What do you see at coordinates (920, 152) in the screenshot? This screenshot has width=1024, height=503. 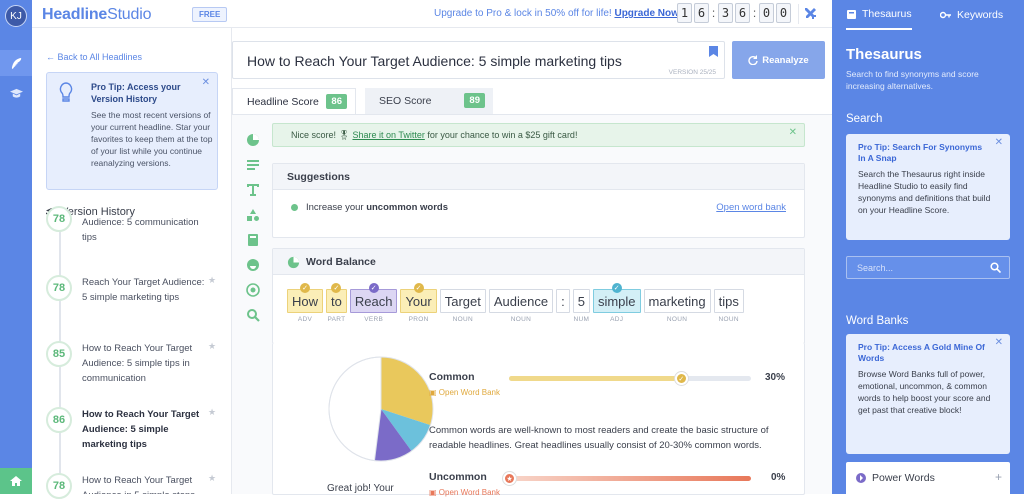 I see `tip-title: Pro Tip: Search For Synonyms In A Snap` at bounding box center [920, 152].